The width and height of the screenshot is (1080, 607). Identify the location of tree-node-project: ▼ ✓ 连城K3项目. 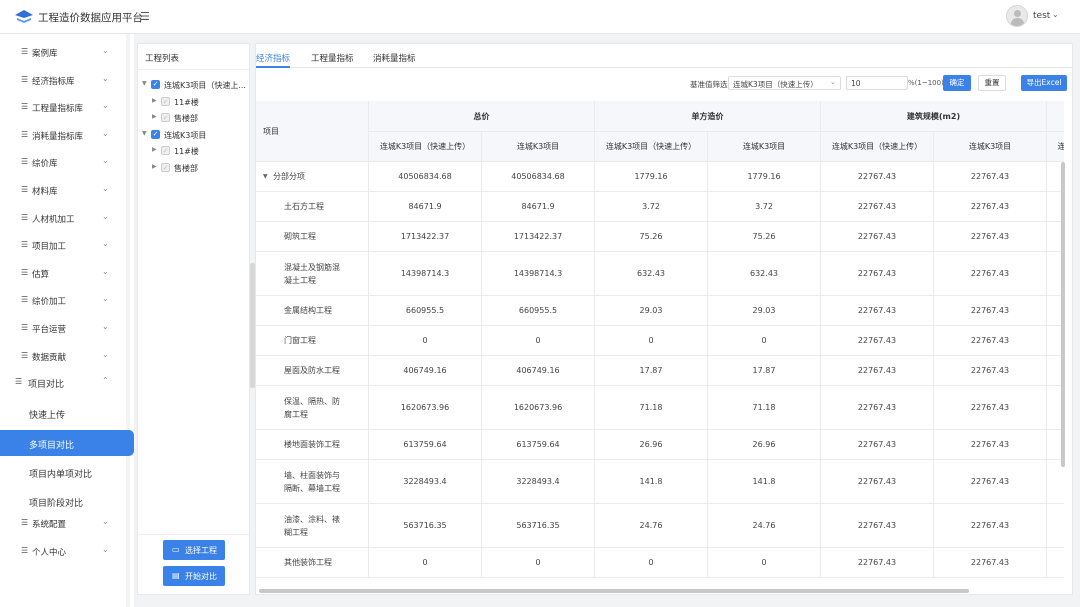
(194, 135).